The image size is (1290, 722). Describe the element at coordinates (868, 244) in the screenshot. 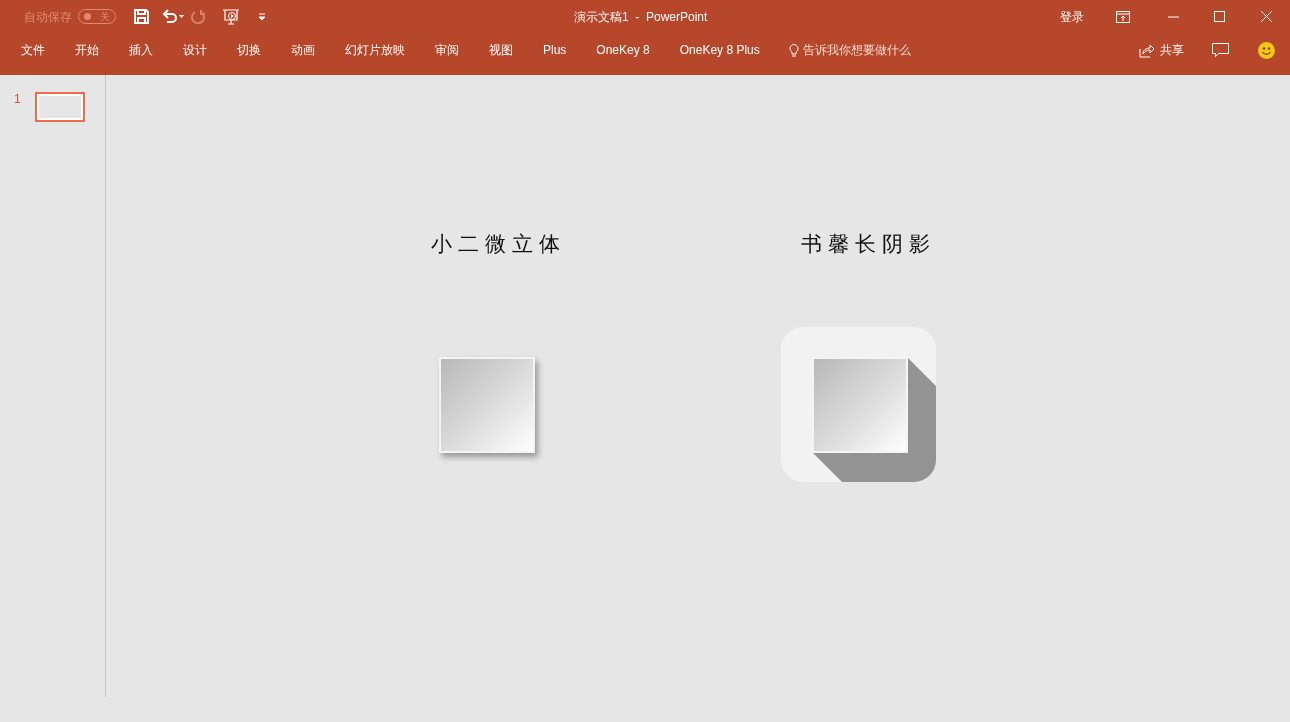

I see `example-title: 书馨长阴影` at that location.